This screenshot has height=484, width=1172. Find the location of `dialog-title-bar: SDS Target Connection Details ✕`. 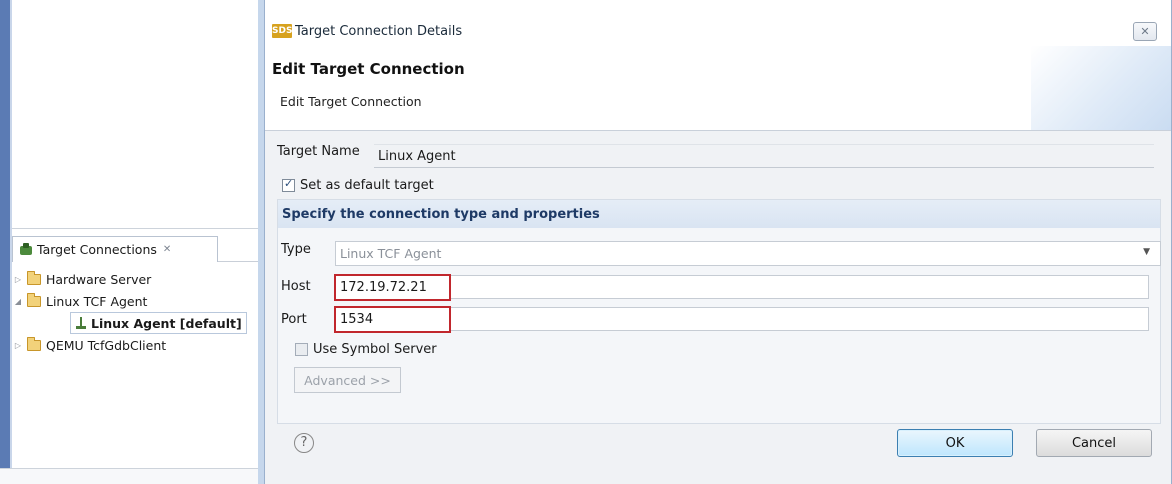

dialog-title-bar: SDS Target Connection Details ✕ is located at coordinates (718, 31).